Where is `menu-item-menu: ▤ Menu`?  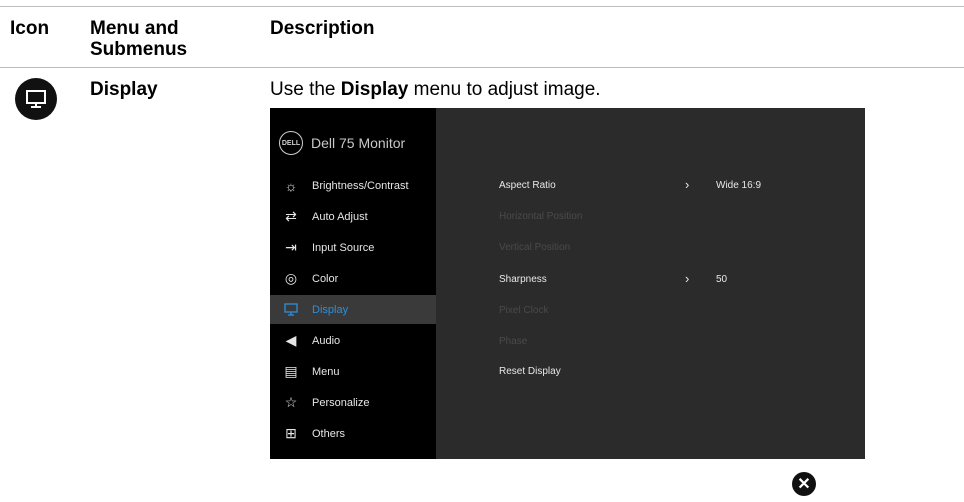 menu-item-menu: ▤ Menu is located at coordinates (353, 371).